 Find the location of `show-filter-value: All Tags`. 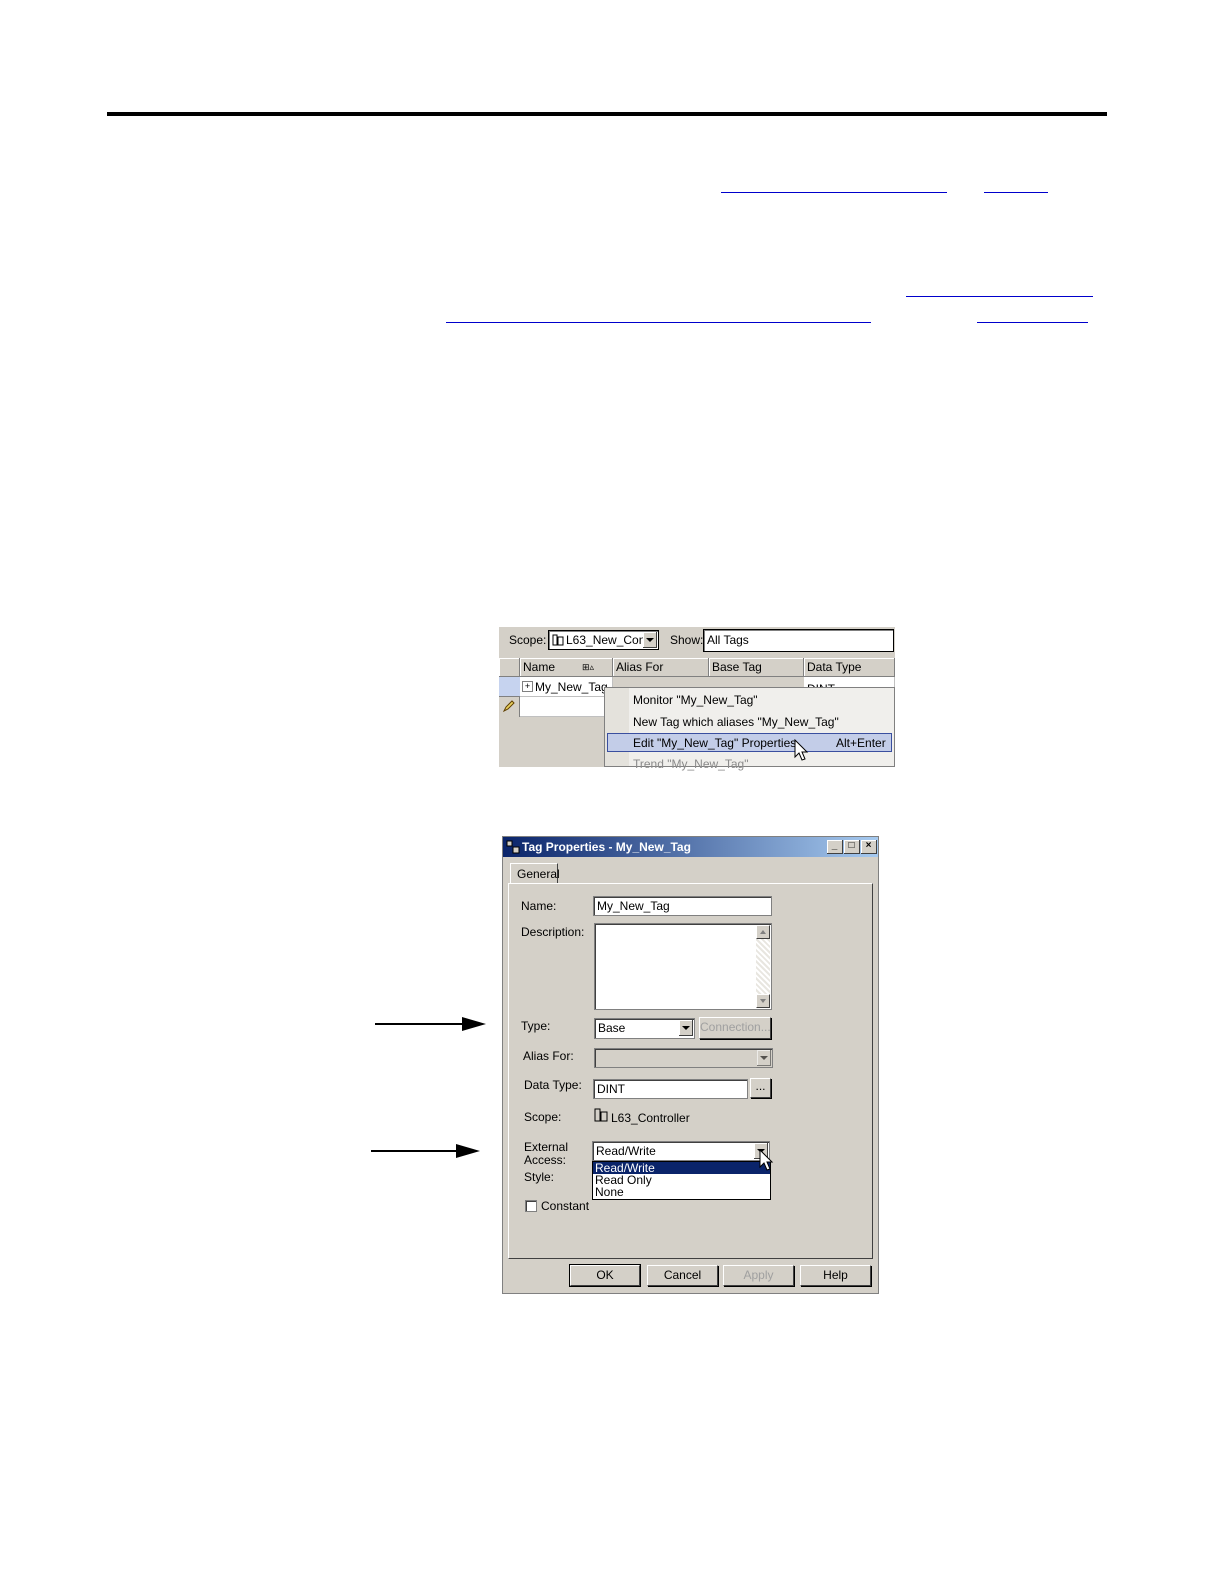

show-filter-value: All Tags is located at coordinates (728, 640).